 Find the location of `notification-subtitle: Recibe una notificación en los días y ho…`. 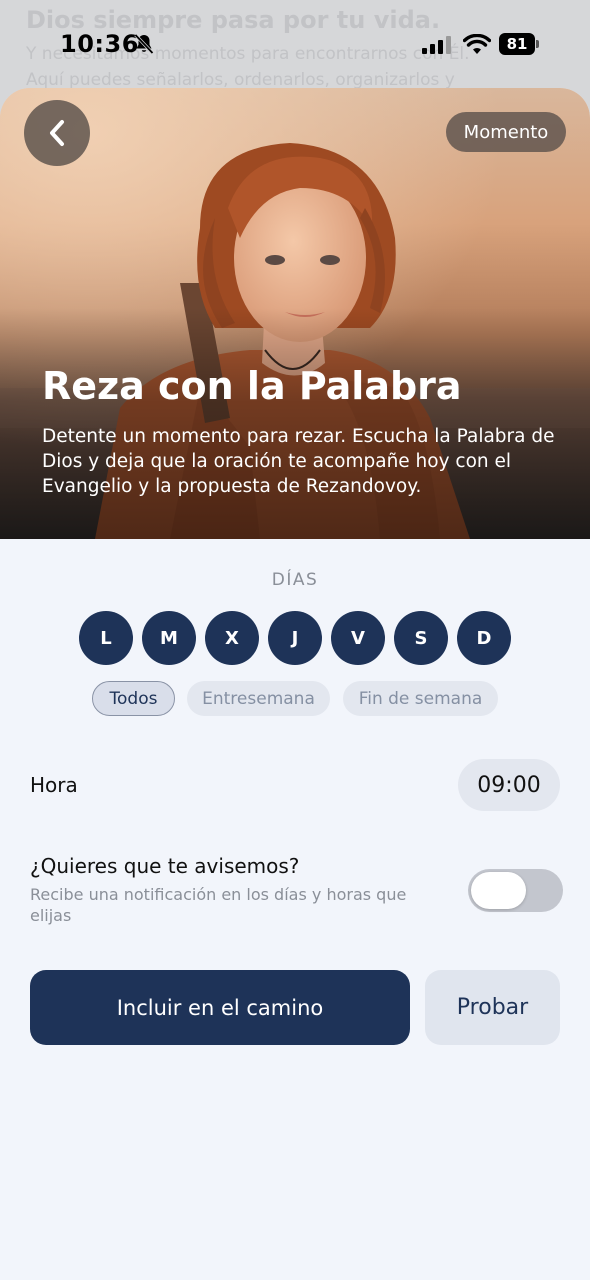

notification-subtitle: Recibe una notificación en los días y ho… is located at coordinates (218, 905).